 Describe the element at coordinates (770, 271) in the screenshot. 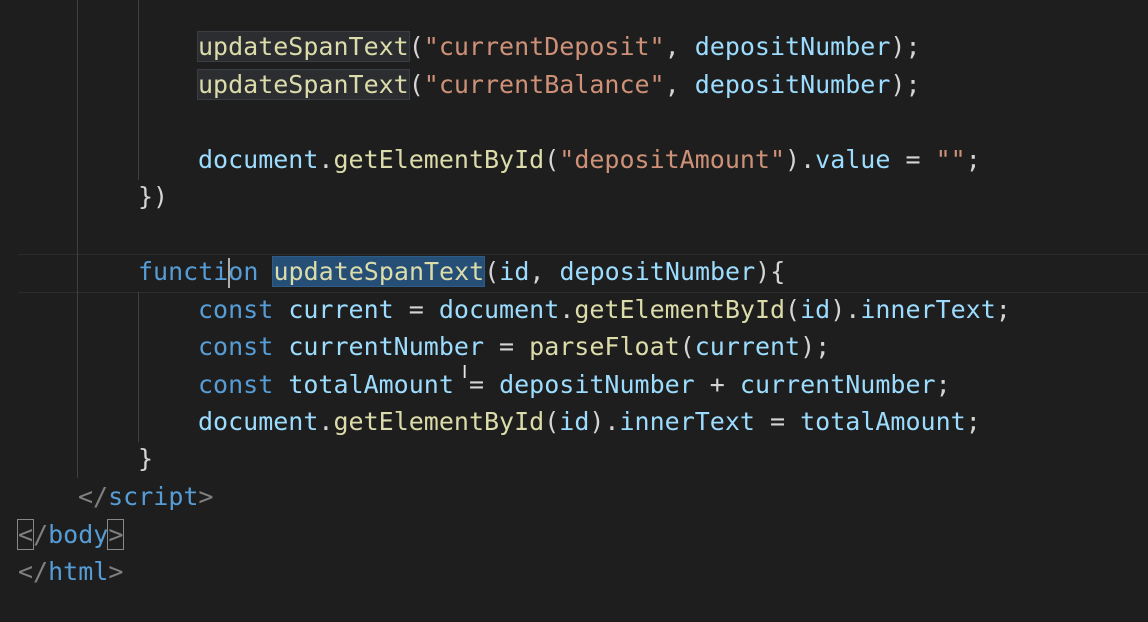

I see `code-token: ){` at that location.